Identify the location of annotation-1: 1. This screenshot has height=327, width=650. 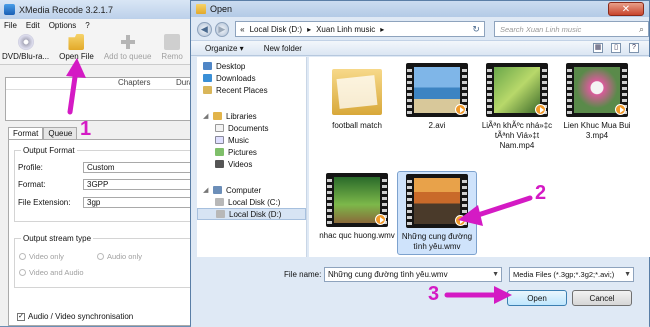
(86, 129).